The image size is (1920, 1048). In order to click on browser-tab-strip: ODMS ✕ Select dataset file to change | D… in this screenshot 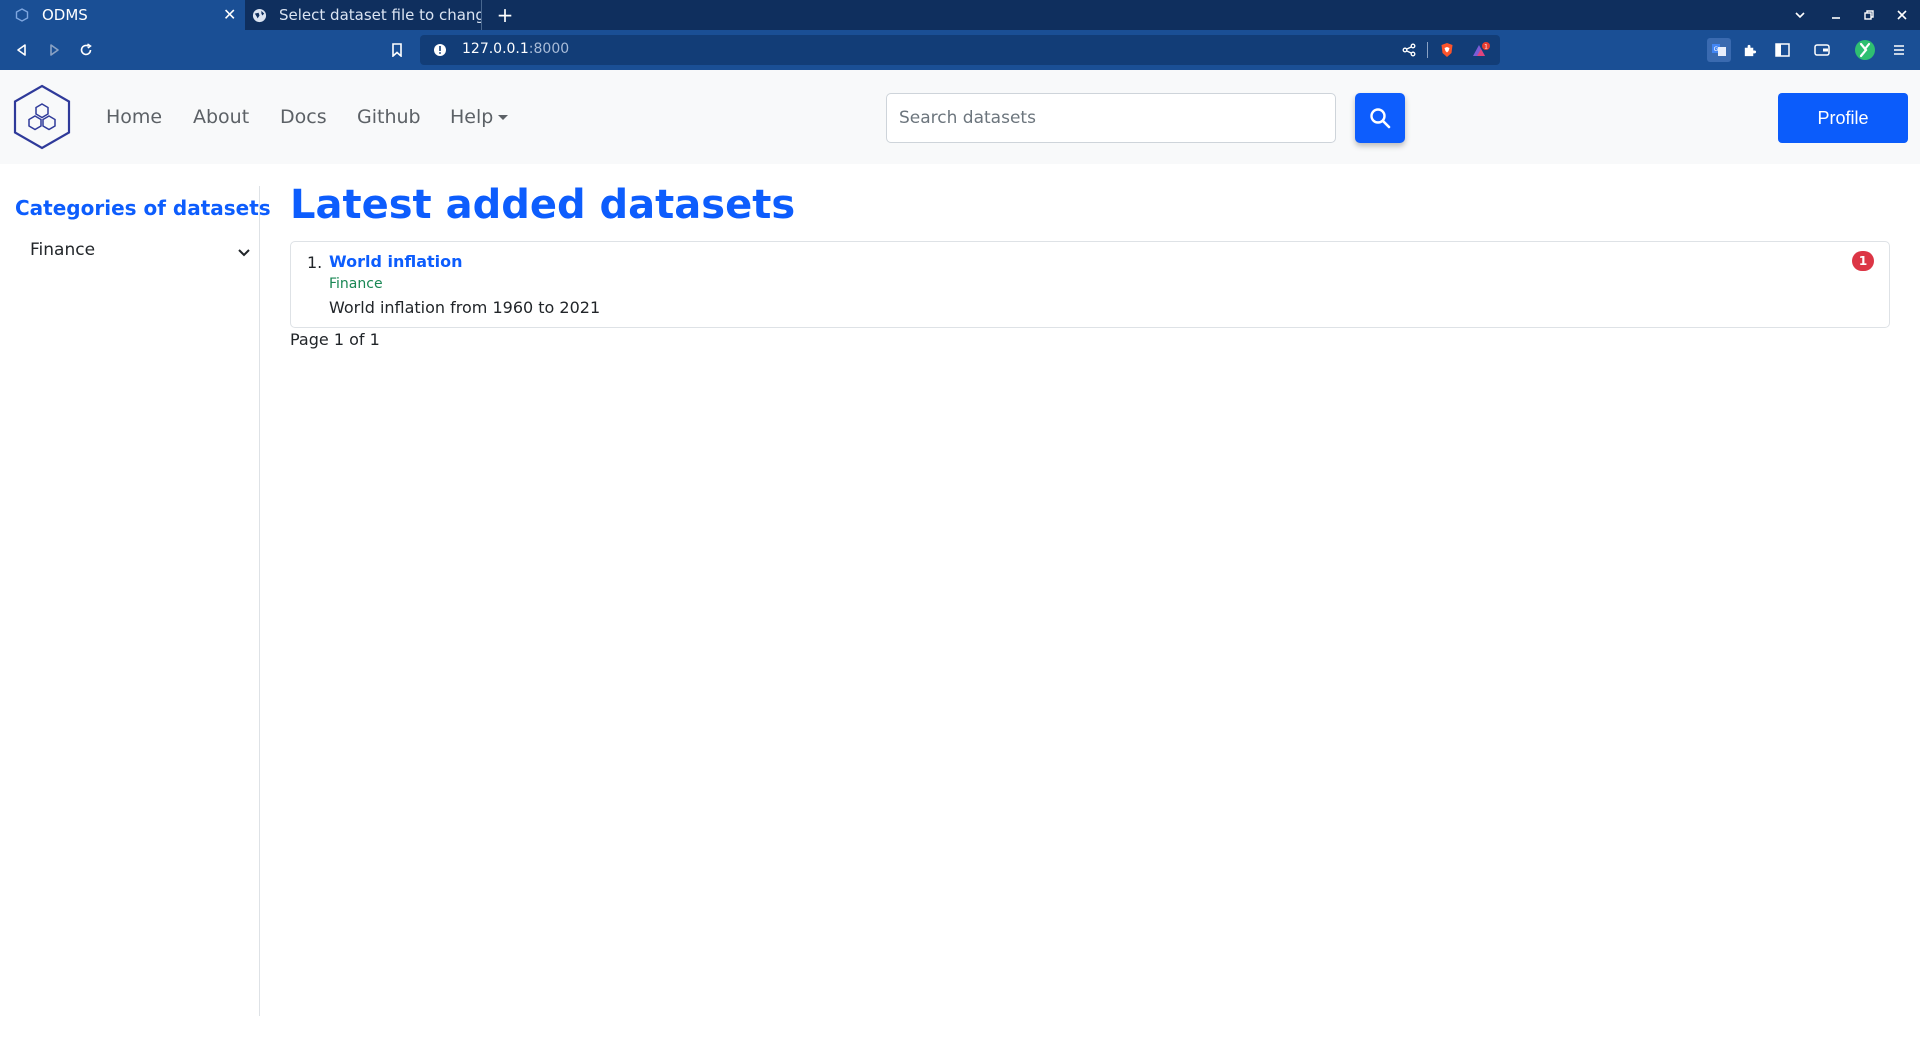, I will do `click(960, 15)`.